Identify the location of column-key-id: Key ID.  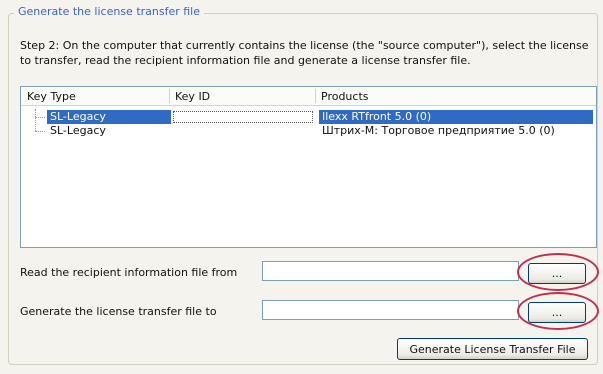
(192, 96).